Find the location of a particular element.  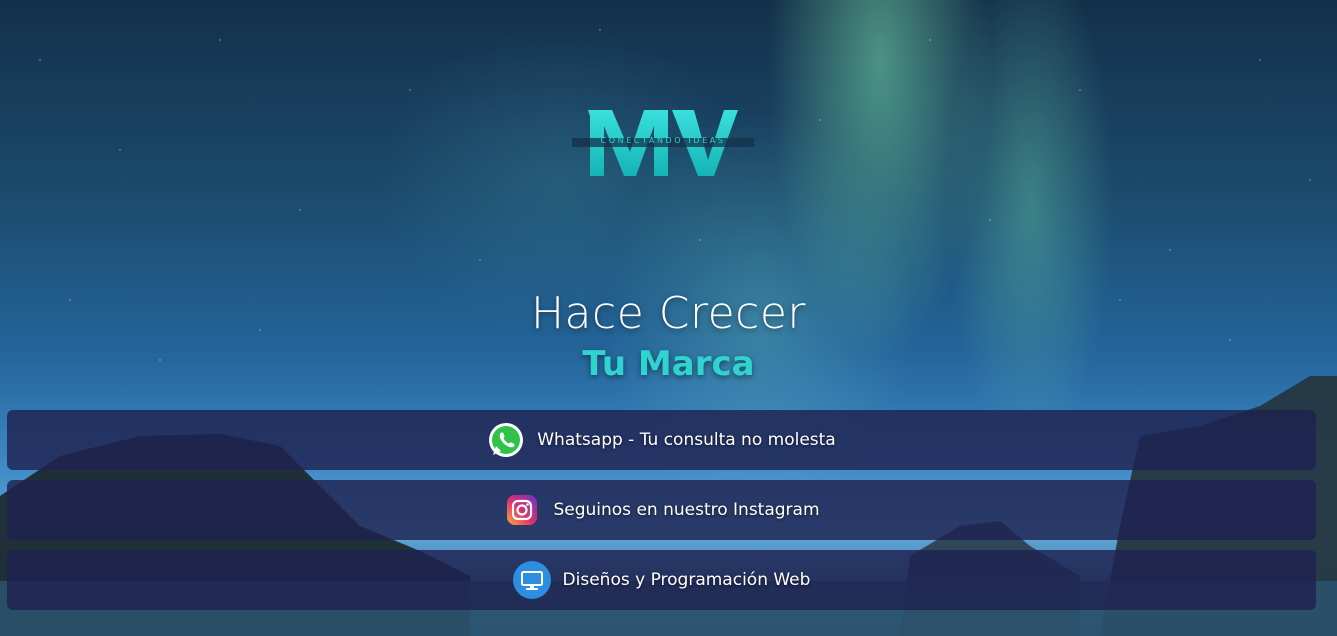

hero-headline: Hace Crecer is located at coordinates (668, 313).